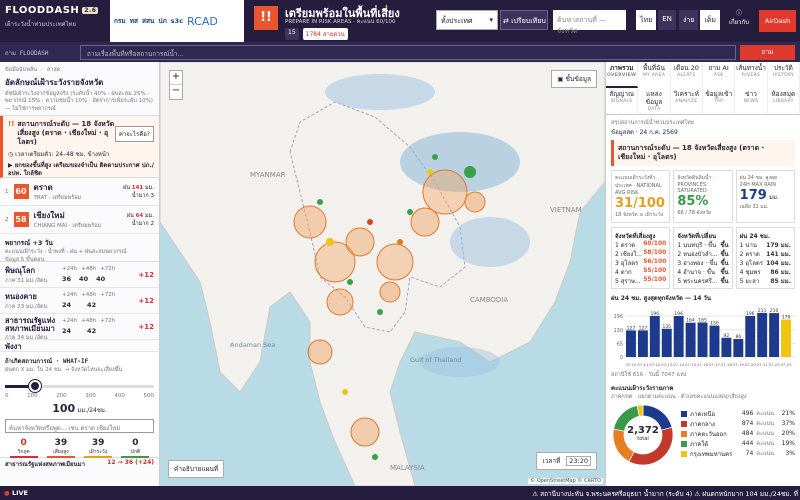 This screenshot has height=500, width=800. What do you see at coordinates (719, 101) in the screenshot?
I see `tab-tap: ข้อมูลเข้า TAP` at bounding box center [719, 101].